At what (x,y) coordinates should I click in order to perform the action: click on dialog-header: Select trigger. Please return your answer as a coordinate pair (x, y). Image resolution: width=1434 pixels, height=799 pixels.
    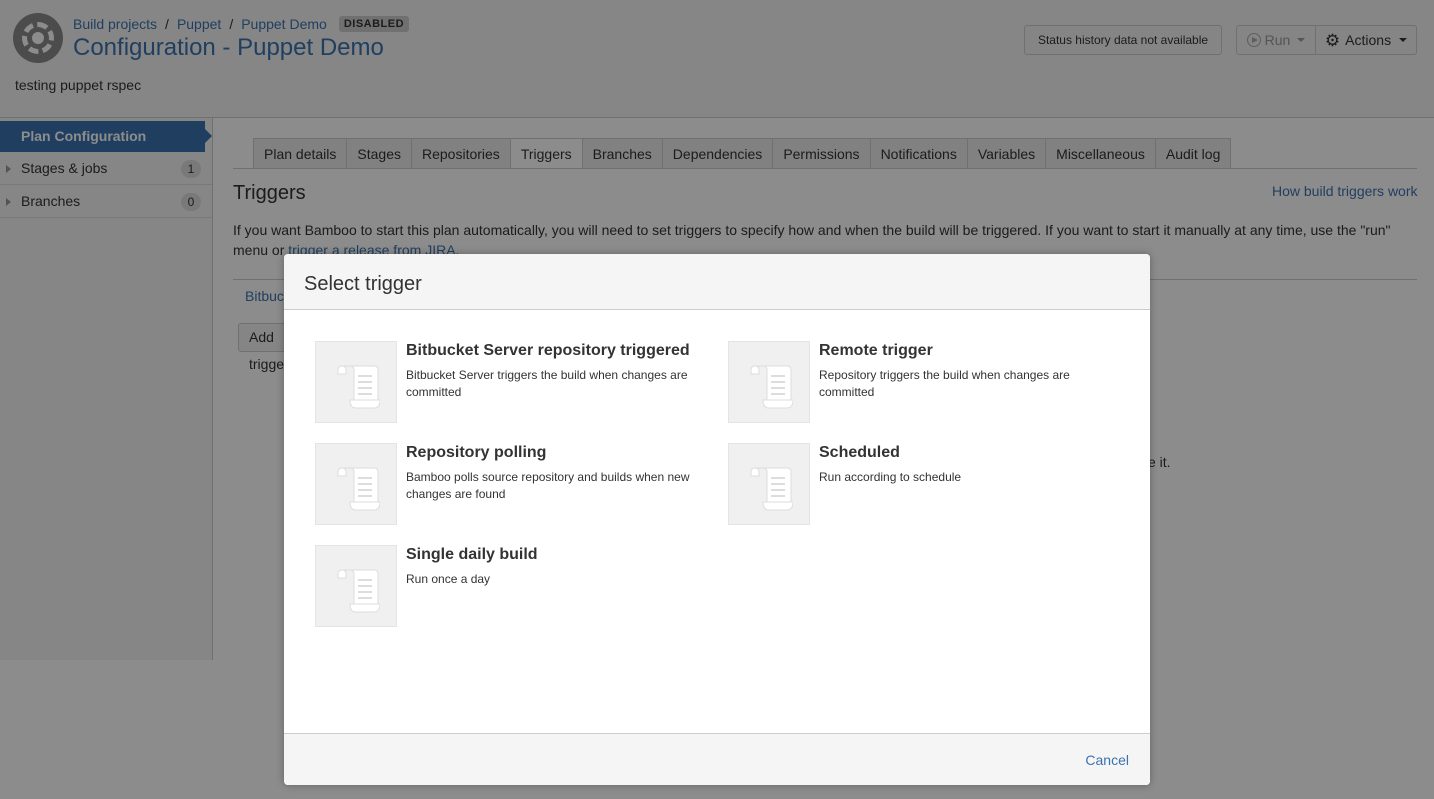
    Looking at the image, I should click on (717, 282).